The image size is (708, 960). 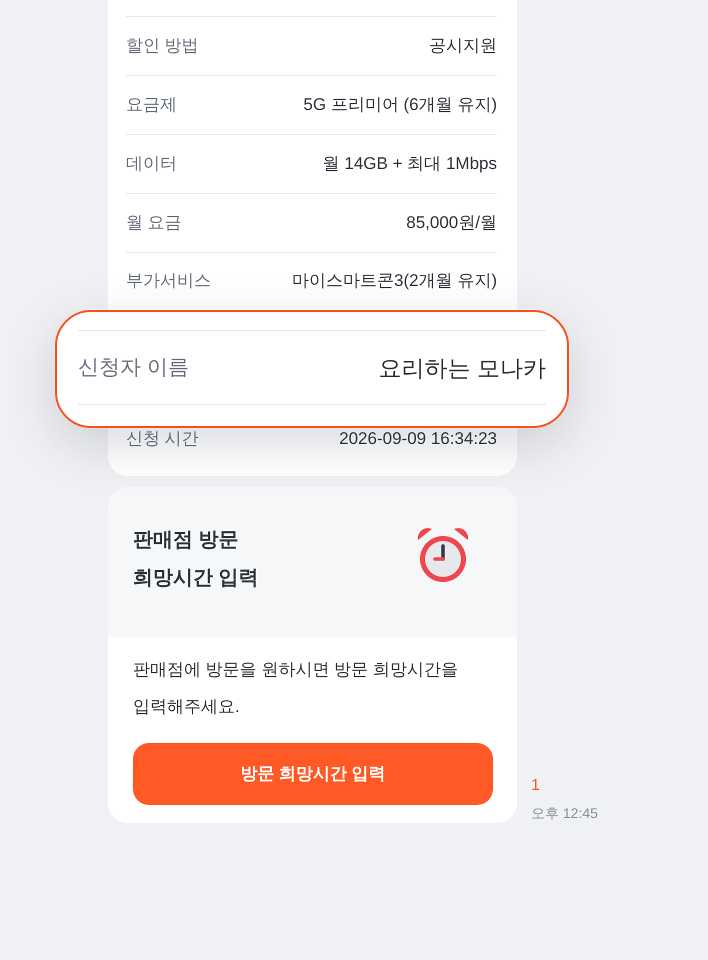 What do you see at coordinates (462, 368) in the screenshot?
I see `highlight-value: 요리하는 모나카` at bounding box center [462, 368].